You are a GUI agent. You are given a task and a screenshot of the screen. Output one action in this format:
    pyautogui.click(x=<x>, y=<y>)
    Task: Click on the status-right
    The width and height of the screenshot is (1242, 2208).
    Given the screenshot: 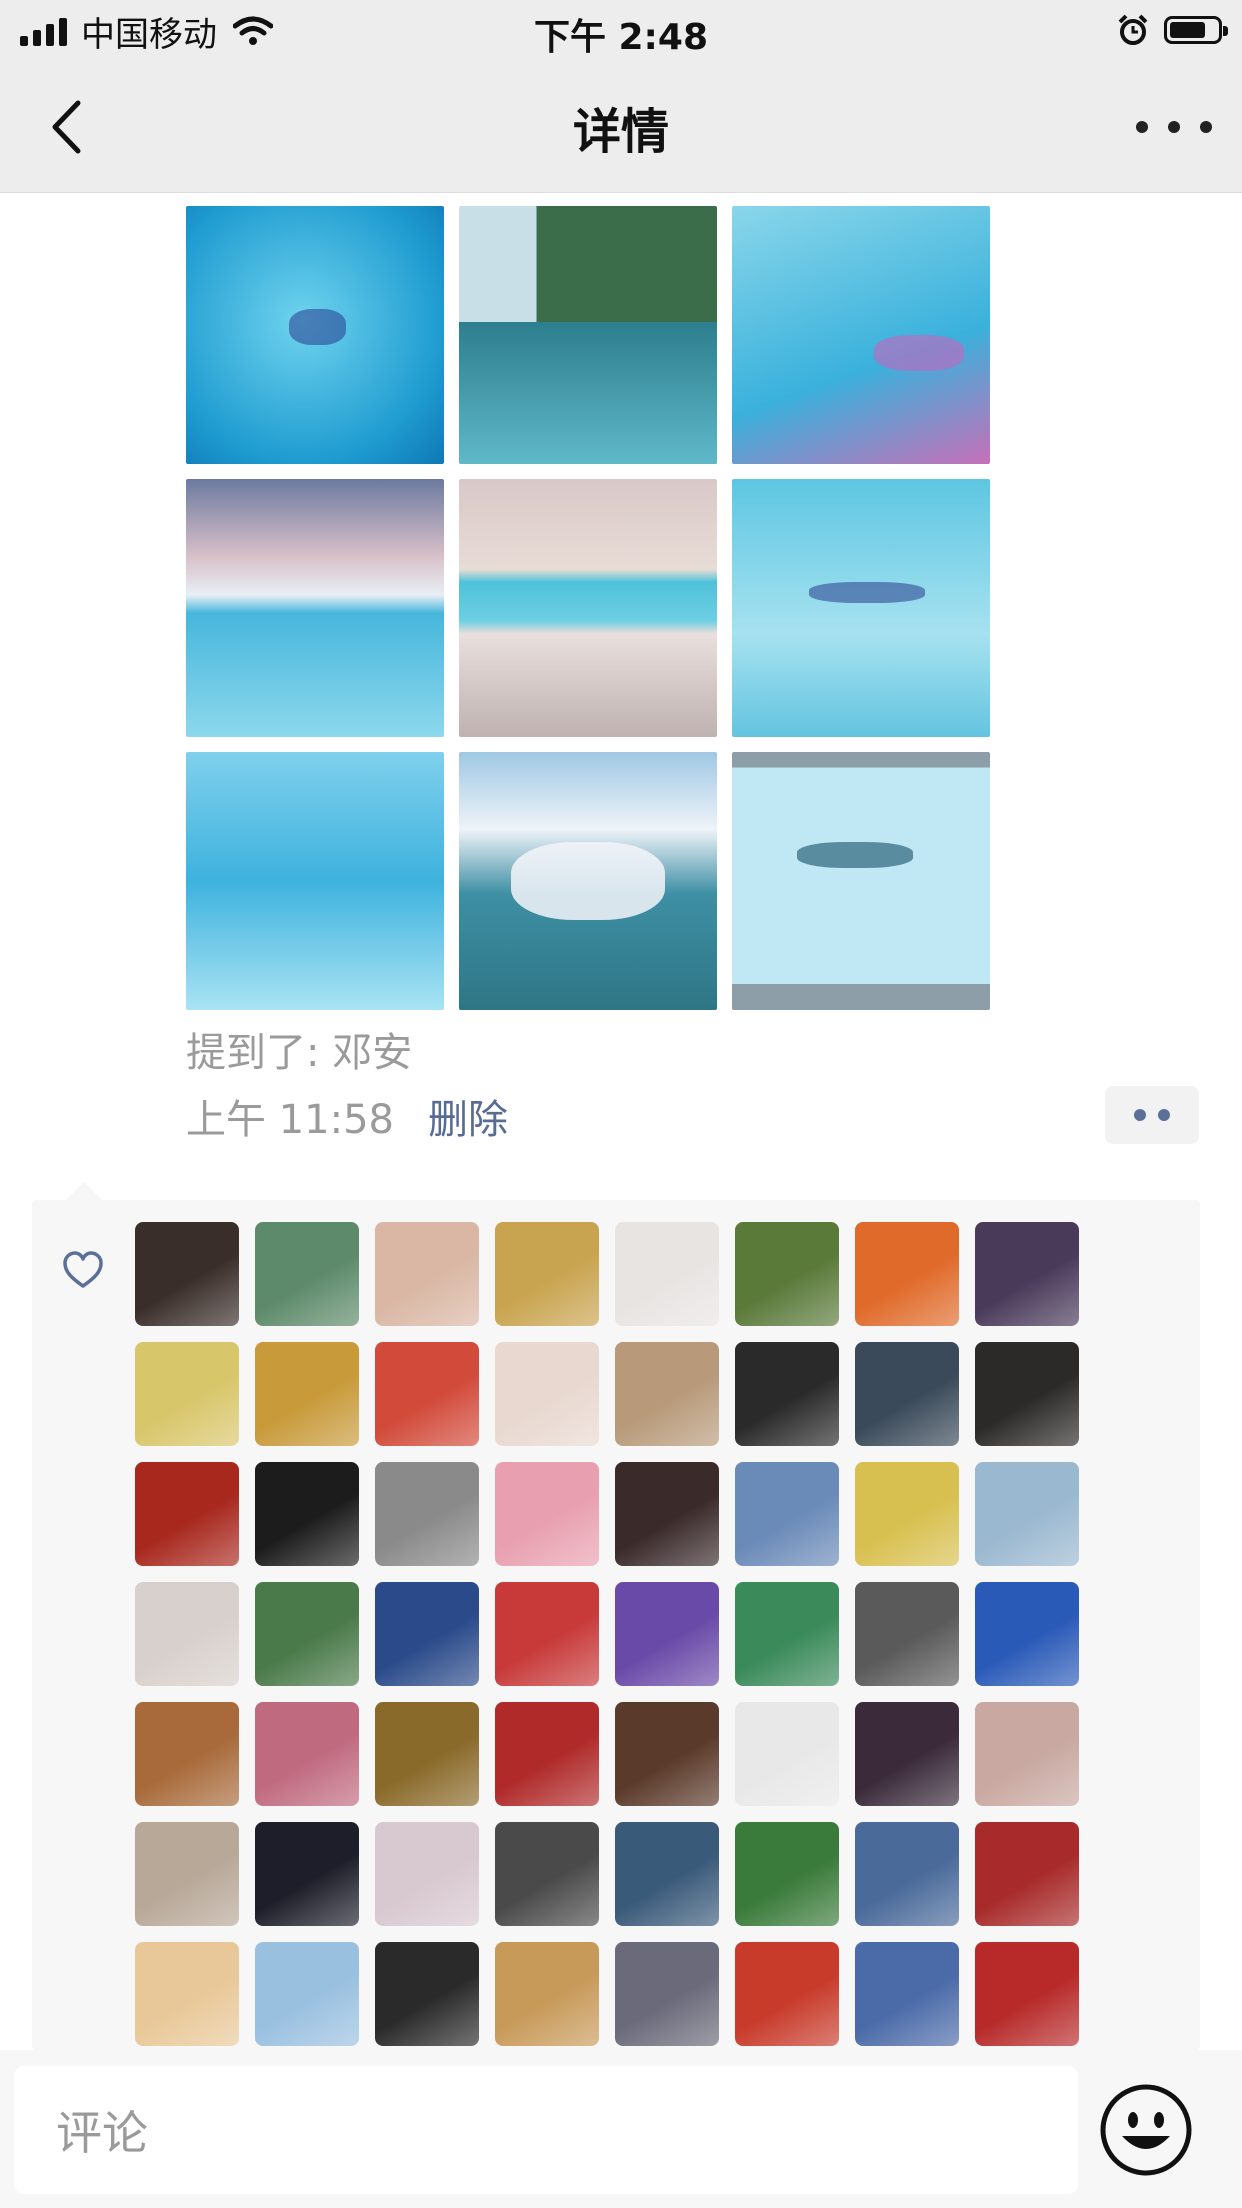 What is the action you would take?
    pyautogui.click(x=1172, y=30)
    